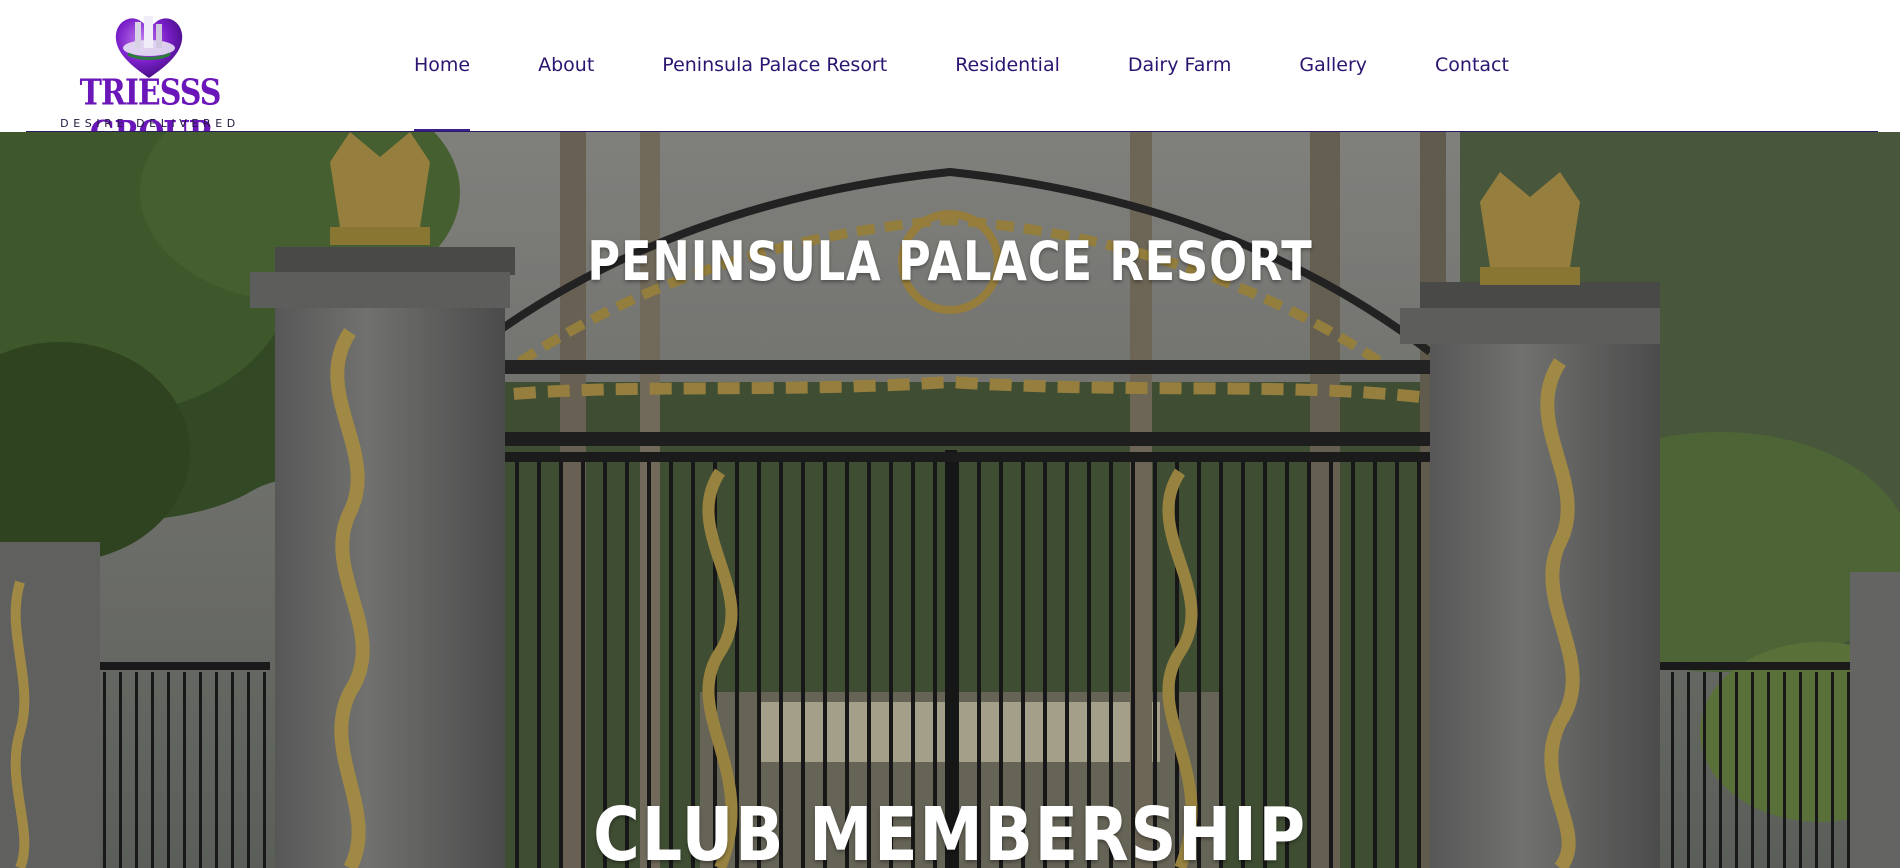 The width and height of the screenshot is (1900, 868). I want to click on hero-subtitle: CLUB MEMBERSHIP, so click(950, 830).